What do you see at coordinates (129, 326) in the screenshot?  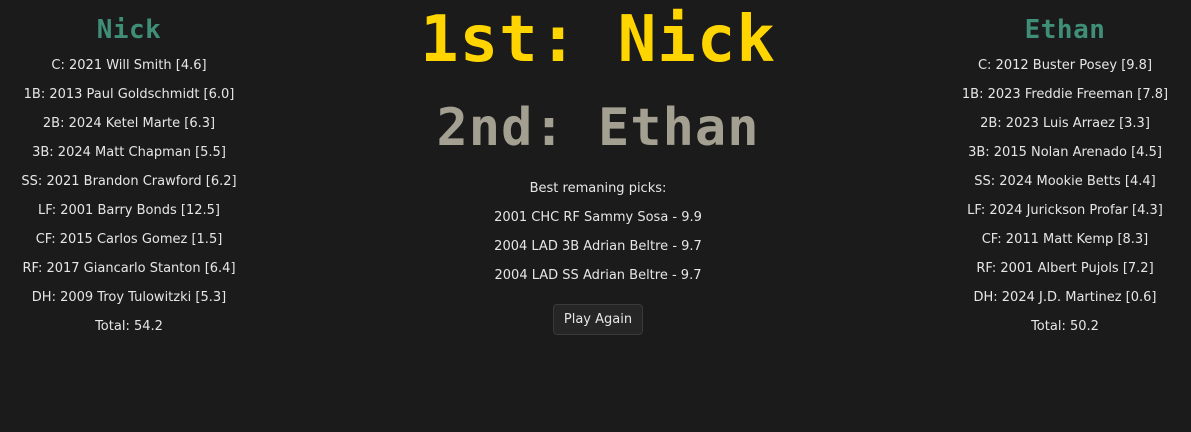 I see `left-player-total: Total: 54.2` at bounding box center [129, 326].